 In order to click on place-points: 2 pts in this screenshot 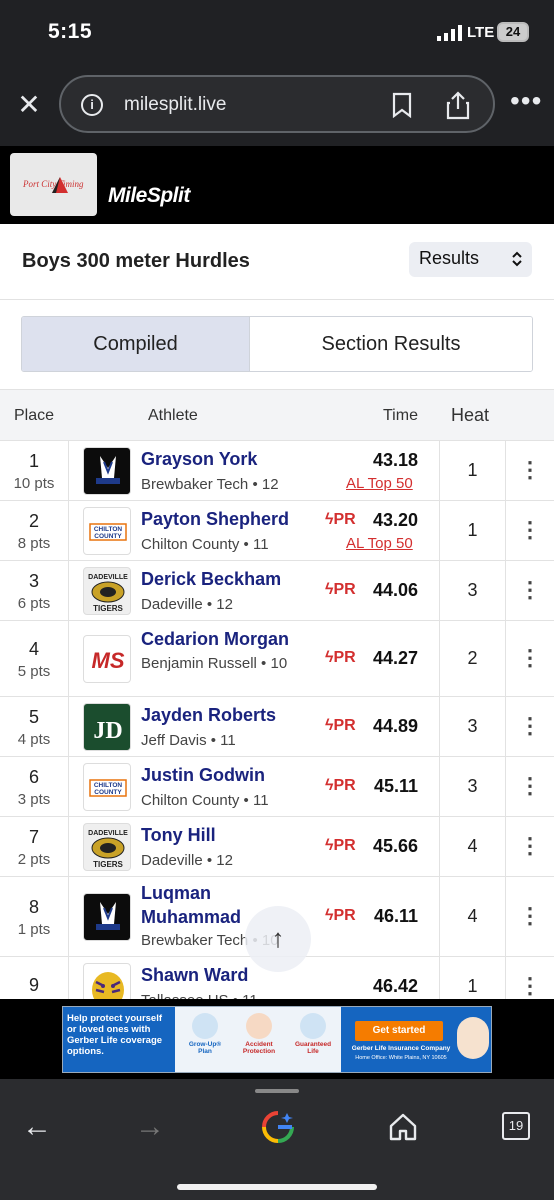, I will do `click(34, 859)`.